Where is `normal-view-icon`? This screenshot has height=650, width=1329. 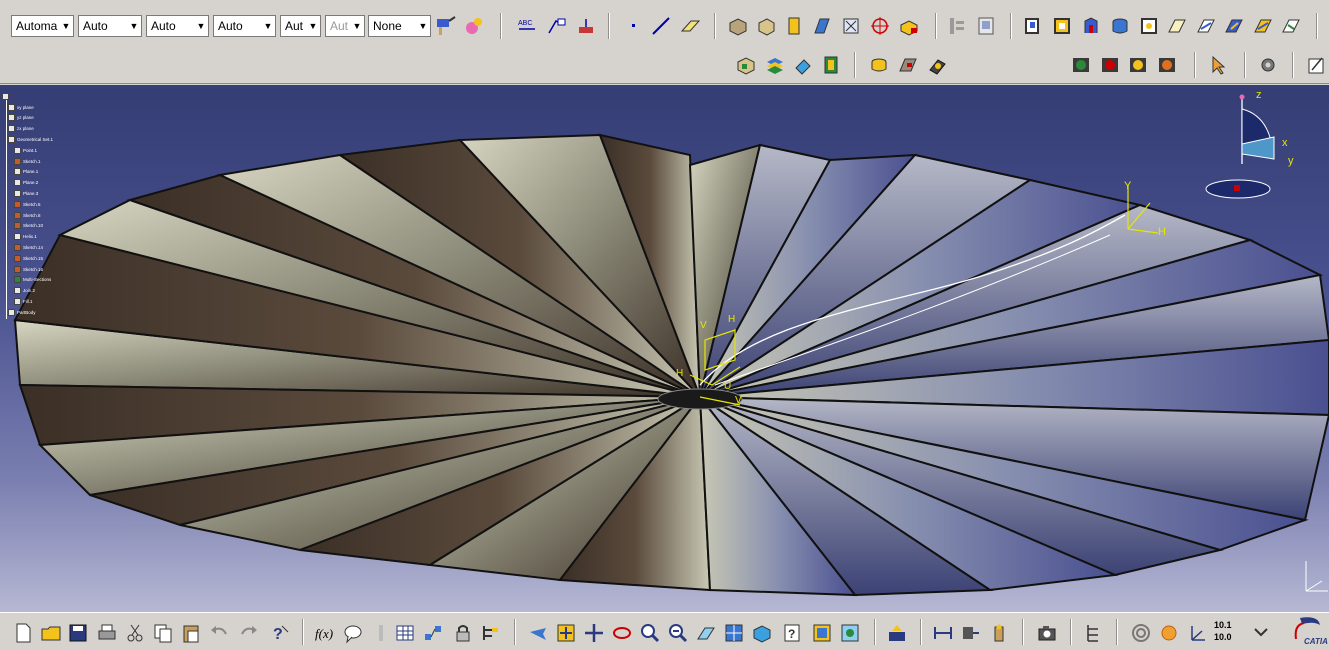
normal-view-icon is located at coordinates (706, 633).